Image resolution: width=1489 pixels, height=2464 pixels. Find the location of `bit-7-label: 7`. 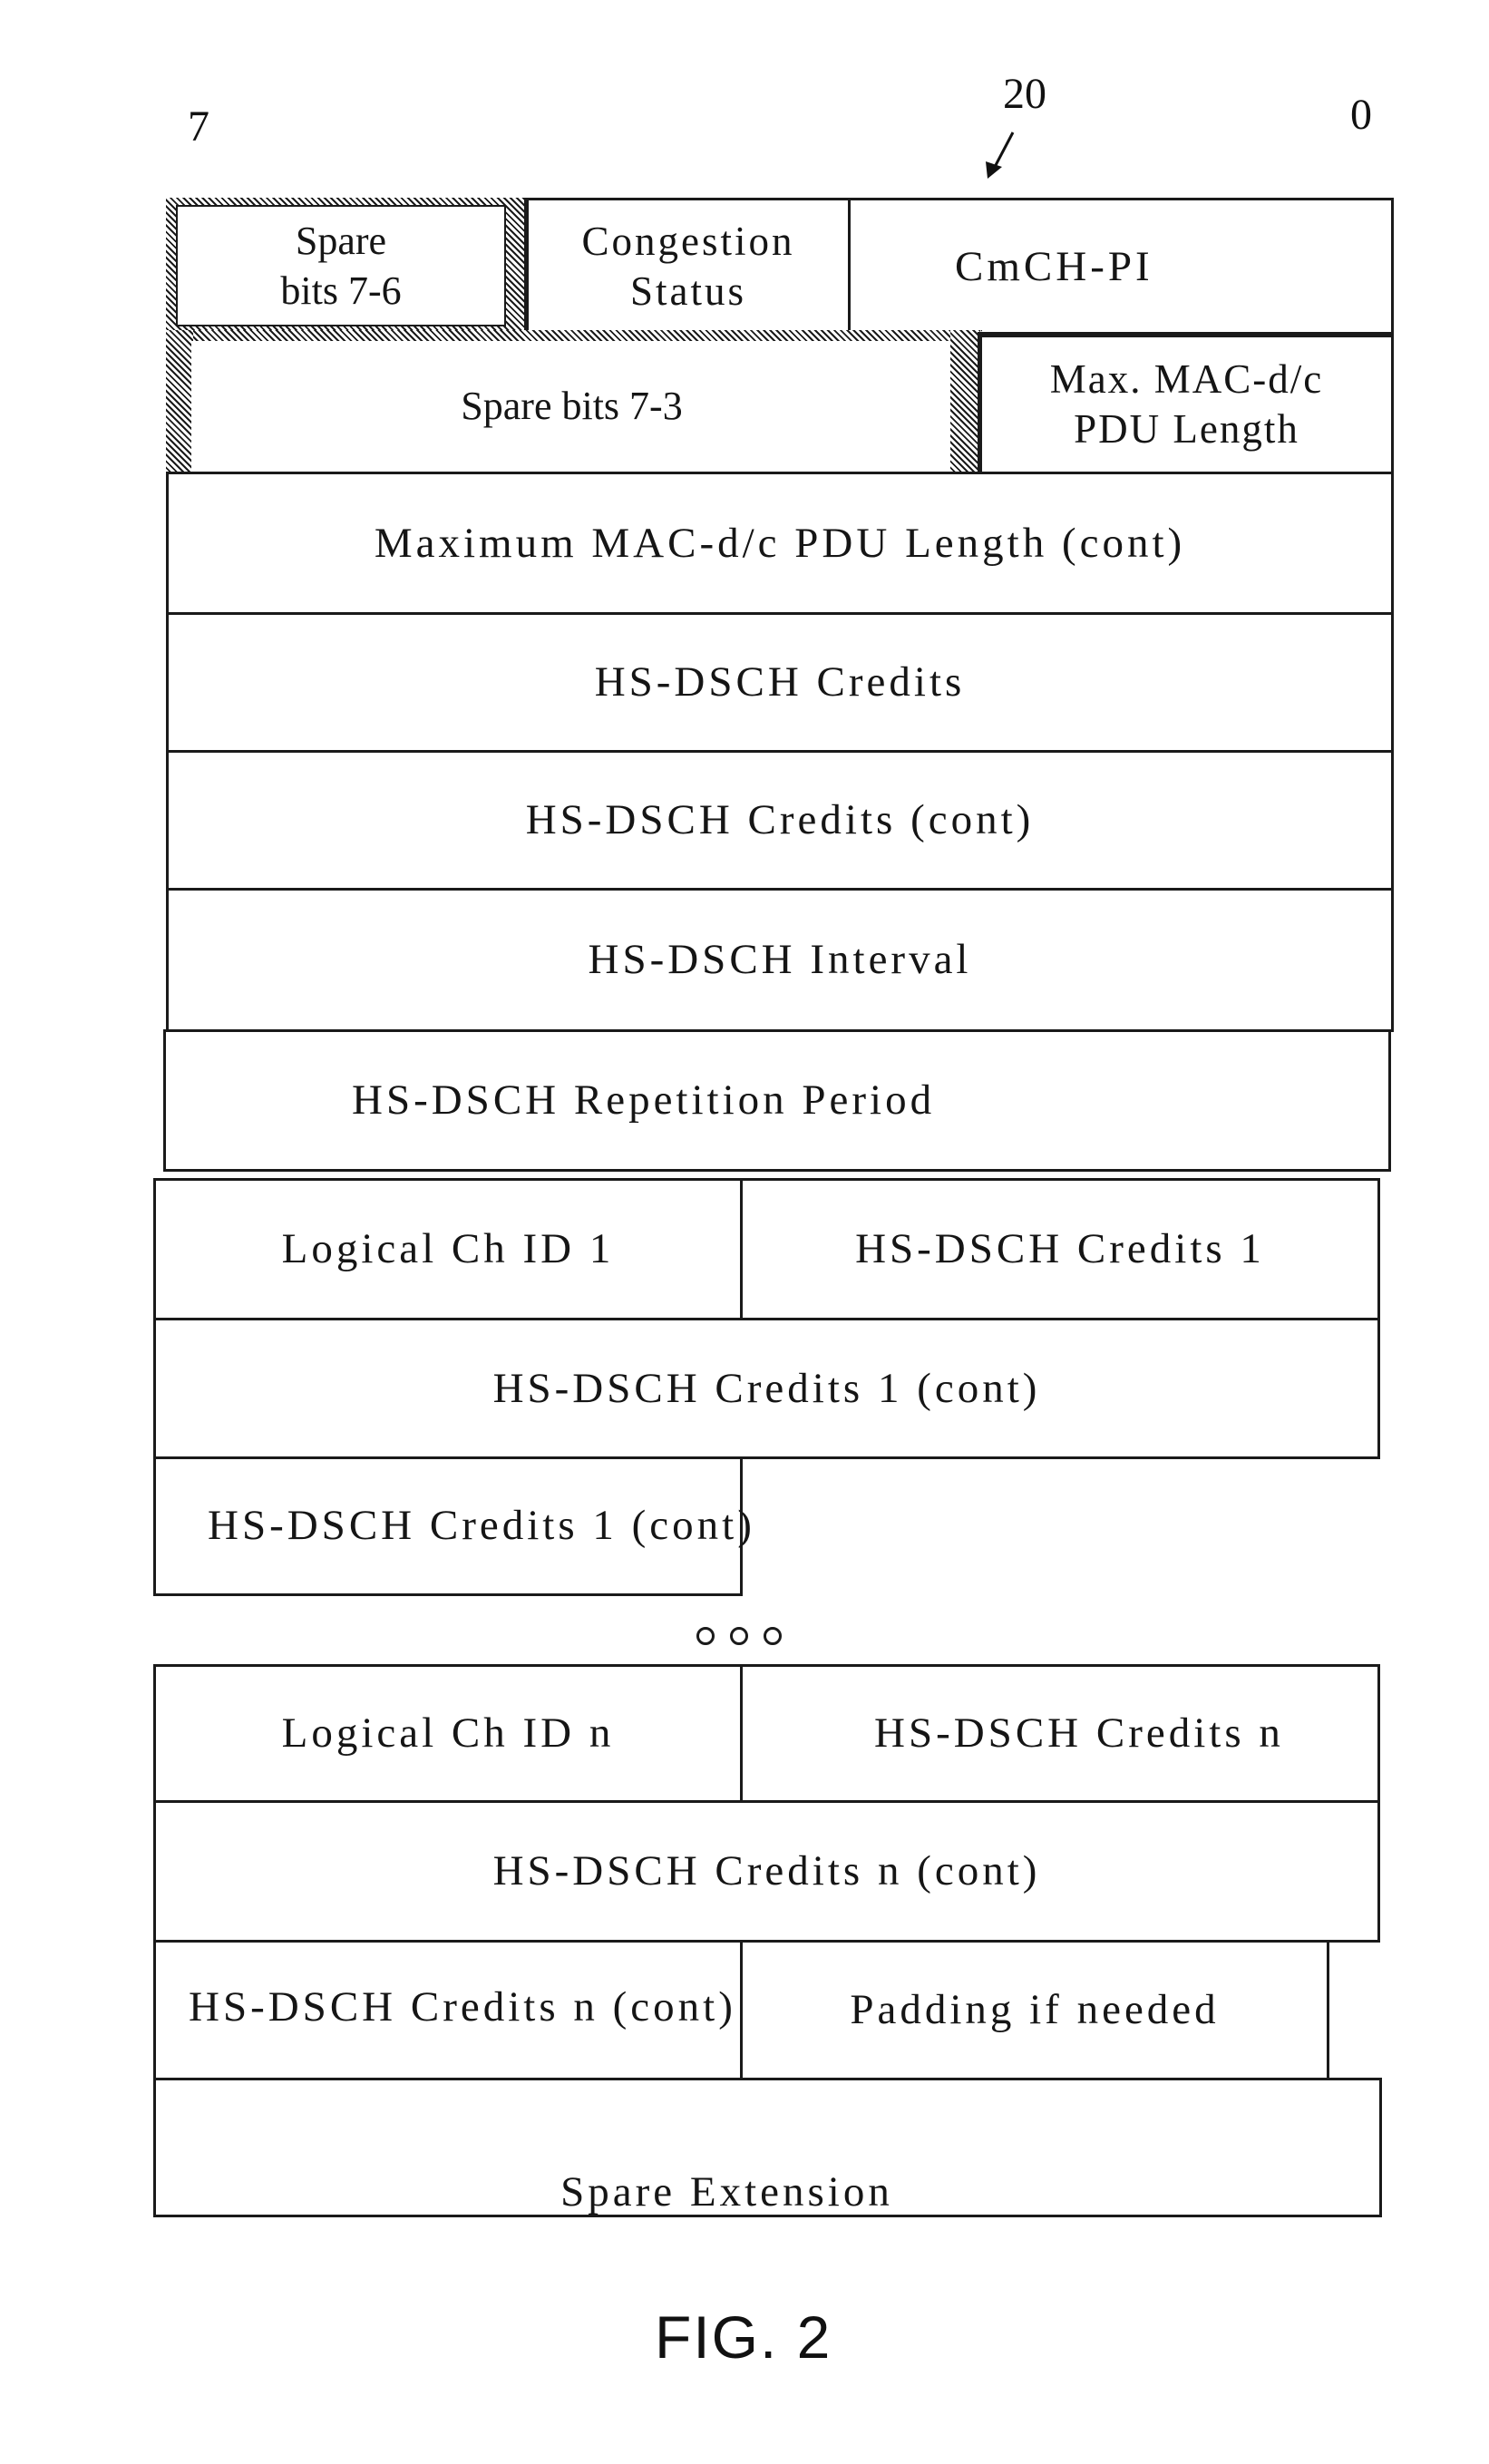

bit-7-label: 7 is located at coordinates (198, 126).